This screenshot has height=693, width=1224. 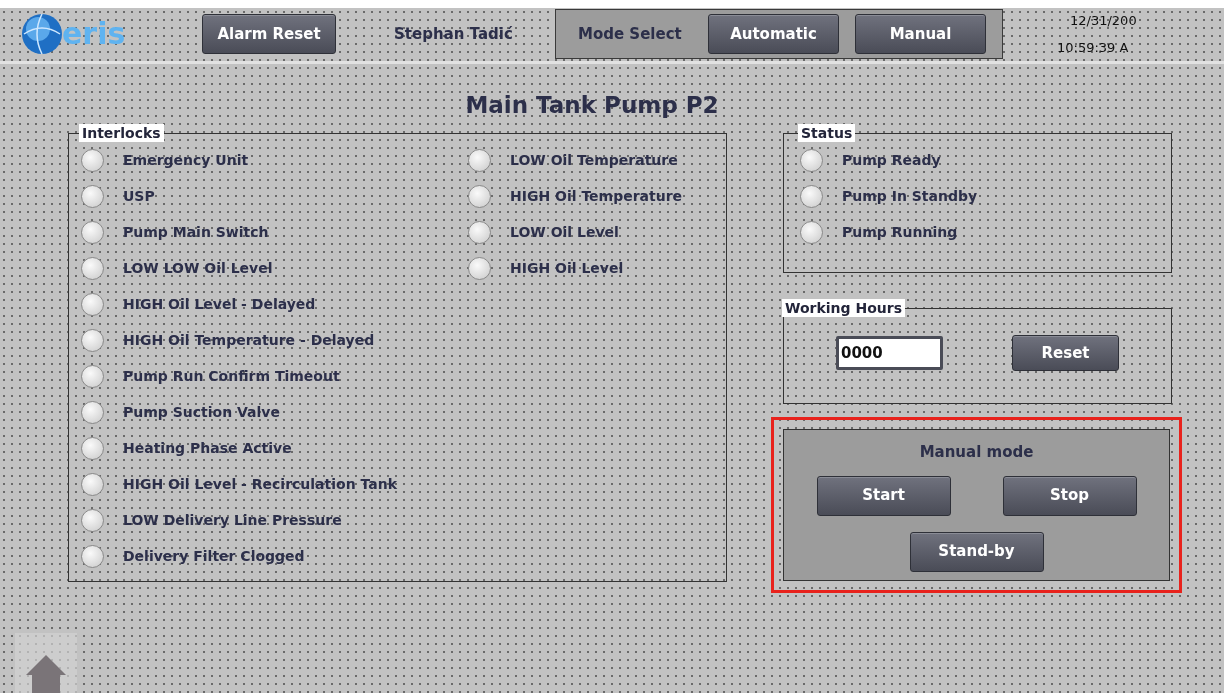 I want to click on interlock-label: LOW Oil Level, so click(x=564, y=232).